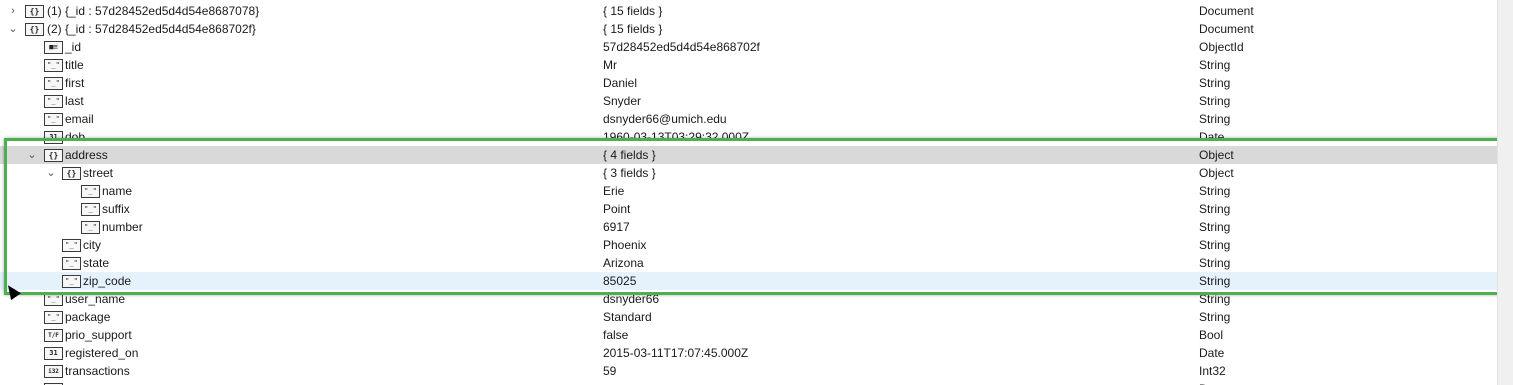 The height and width of the screenshot is (385, 1513). I want to click on field-value: 6917, so click(616, 227).